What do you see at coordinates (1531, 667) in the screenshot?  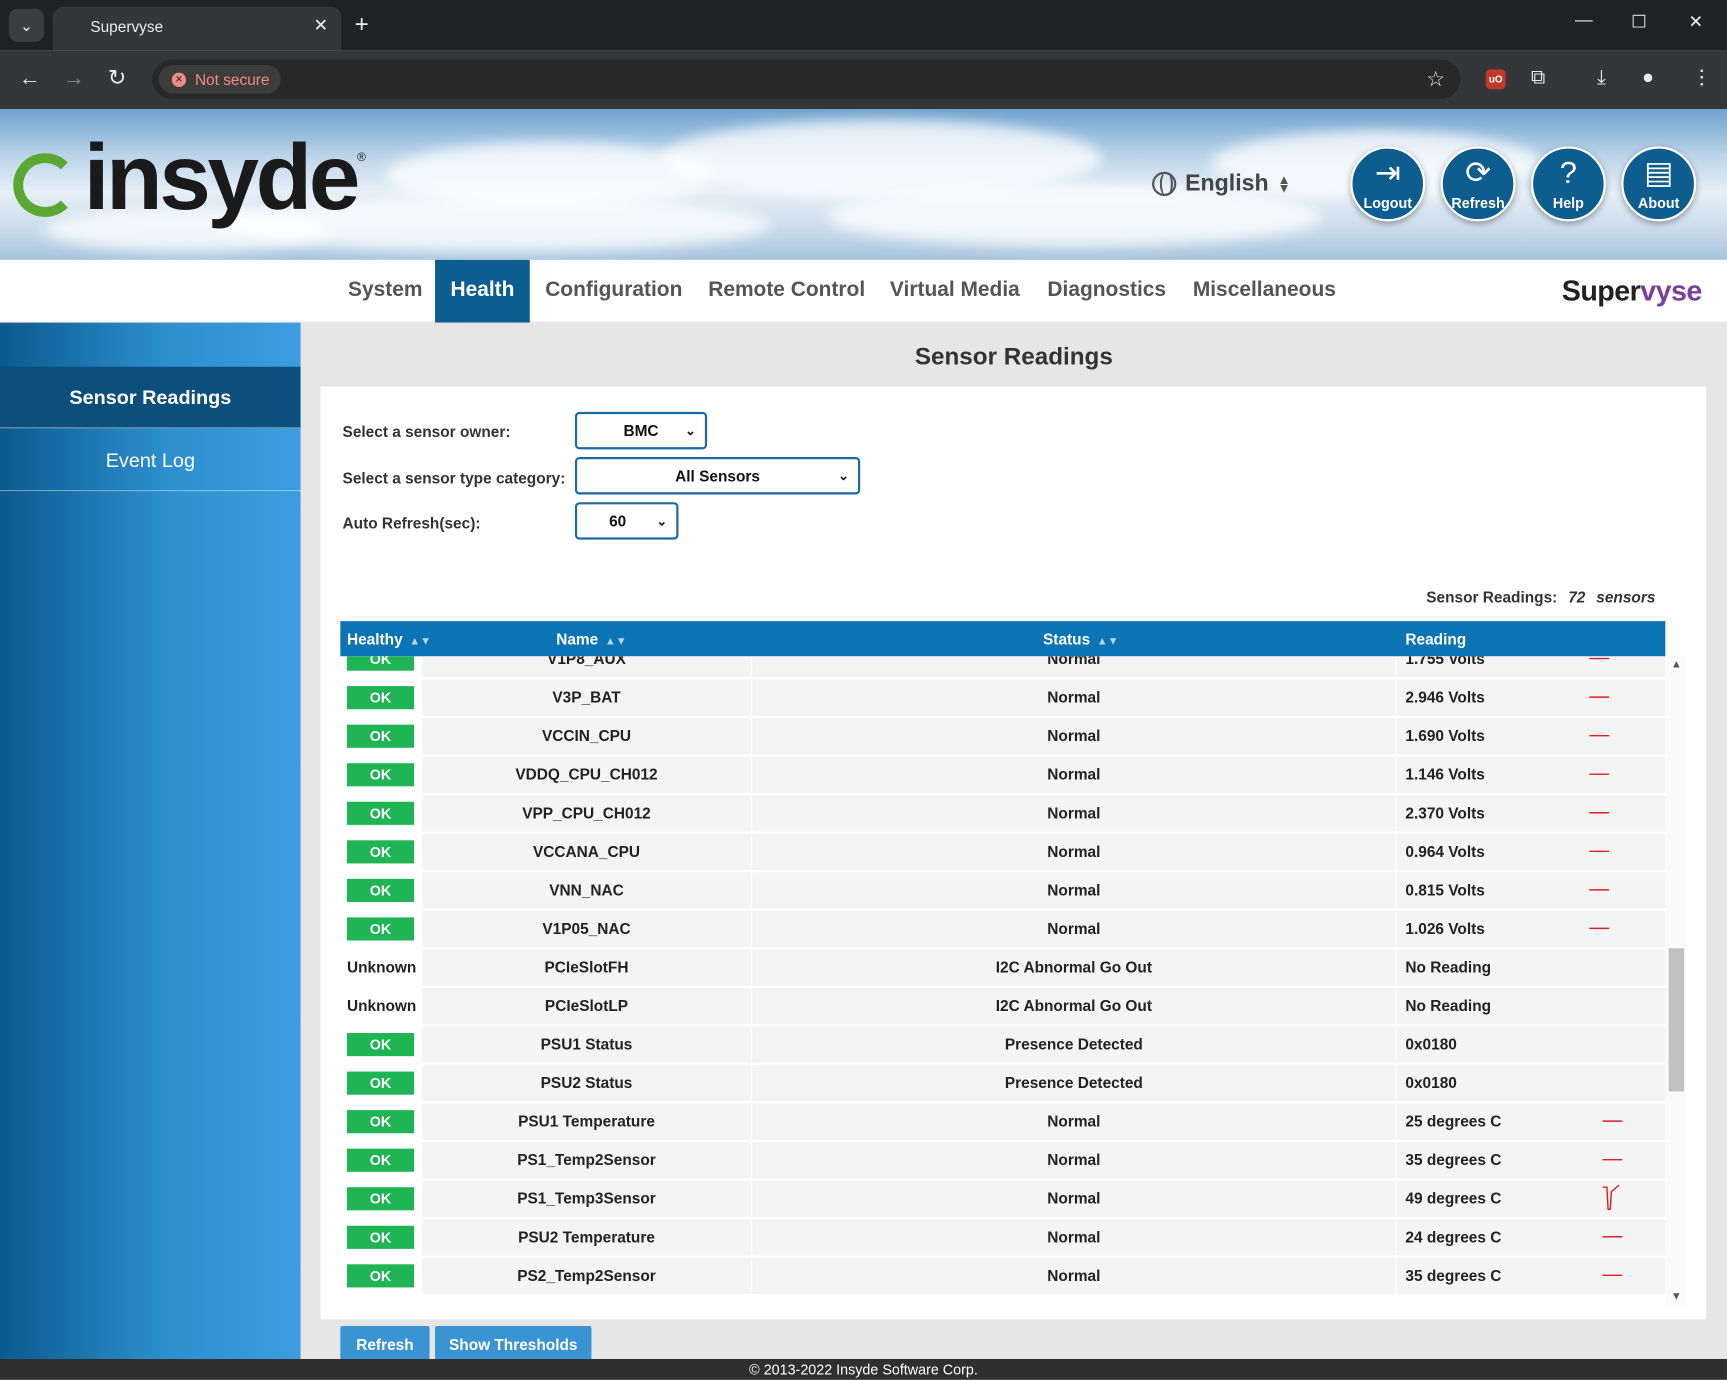 I see `sensor-reading: 1.755 Volts` at bounding box center [1531, 667].